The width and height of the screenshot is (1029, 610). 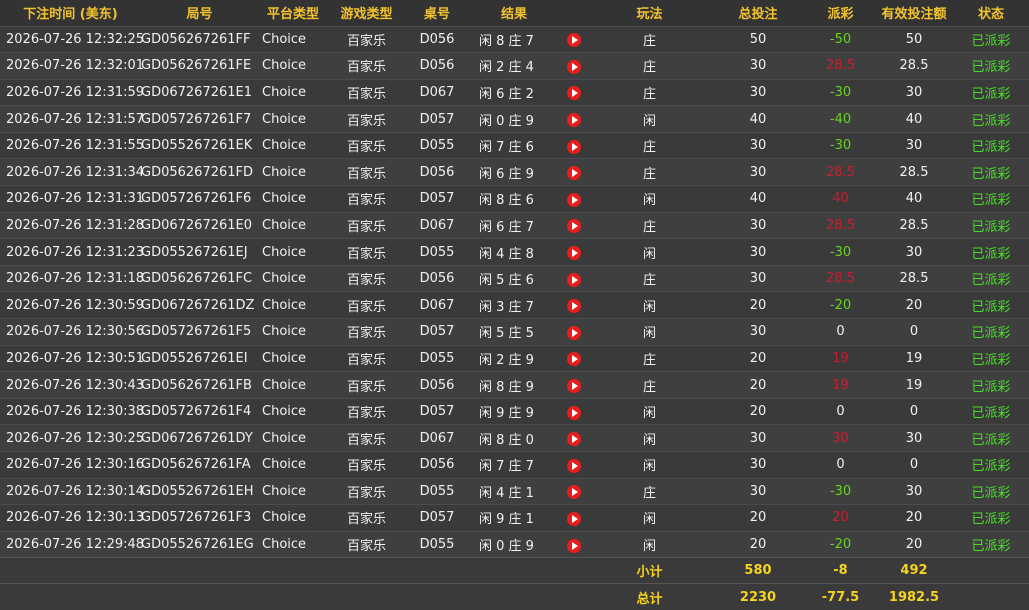 What do you see at coordinates (649, 252) in the screenshot?
I see `row-bet-type: 闲` at bounding box center [649, 252].